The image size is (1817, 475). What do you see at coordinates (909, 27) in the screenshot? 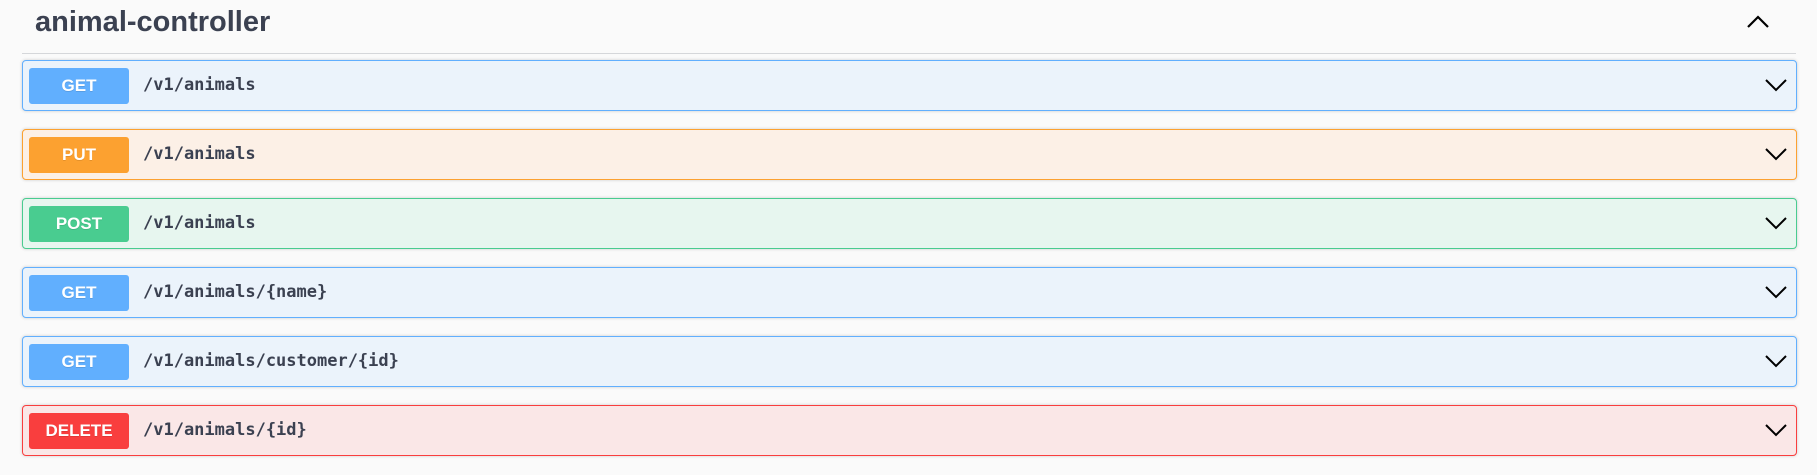
I see `tag-header-animal-controller: animal-controller` at bounding box center [909, 27].